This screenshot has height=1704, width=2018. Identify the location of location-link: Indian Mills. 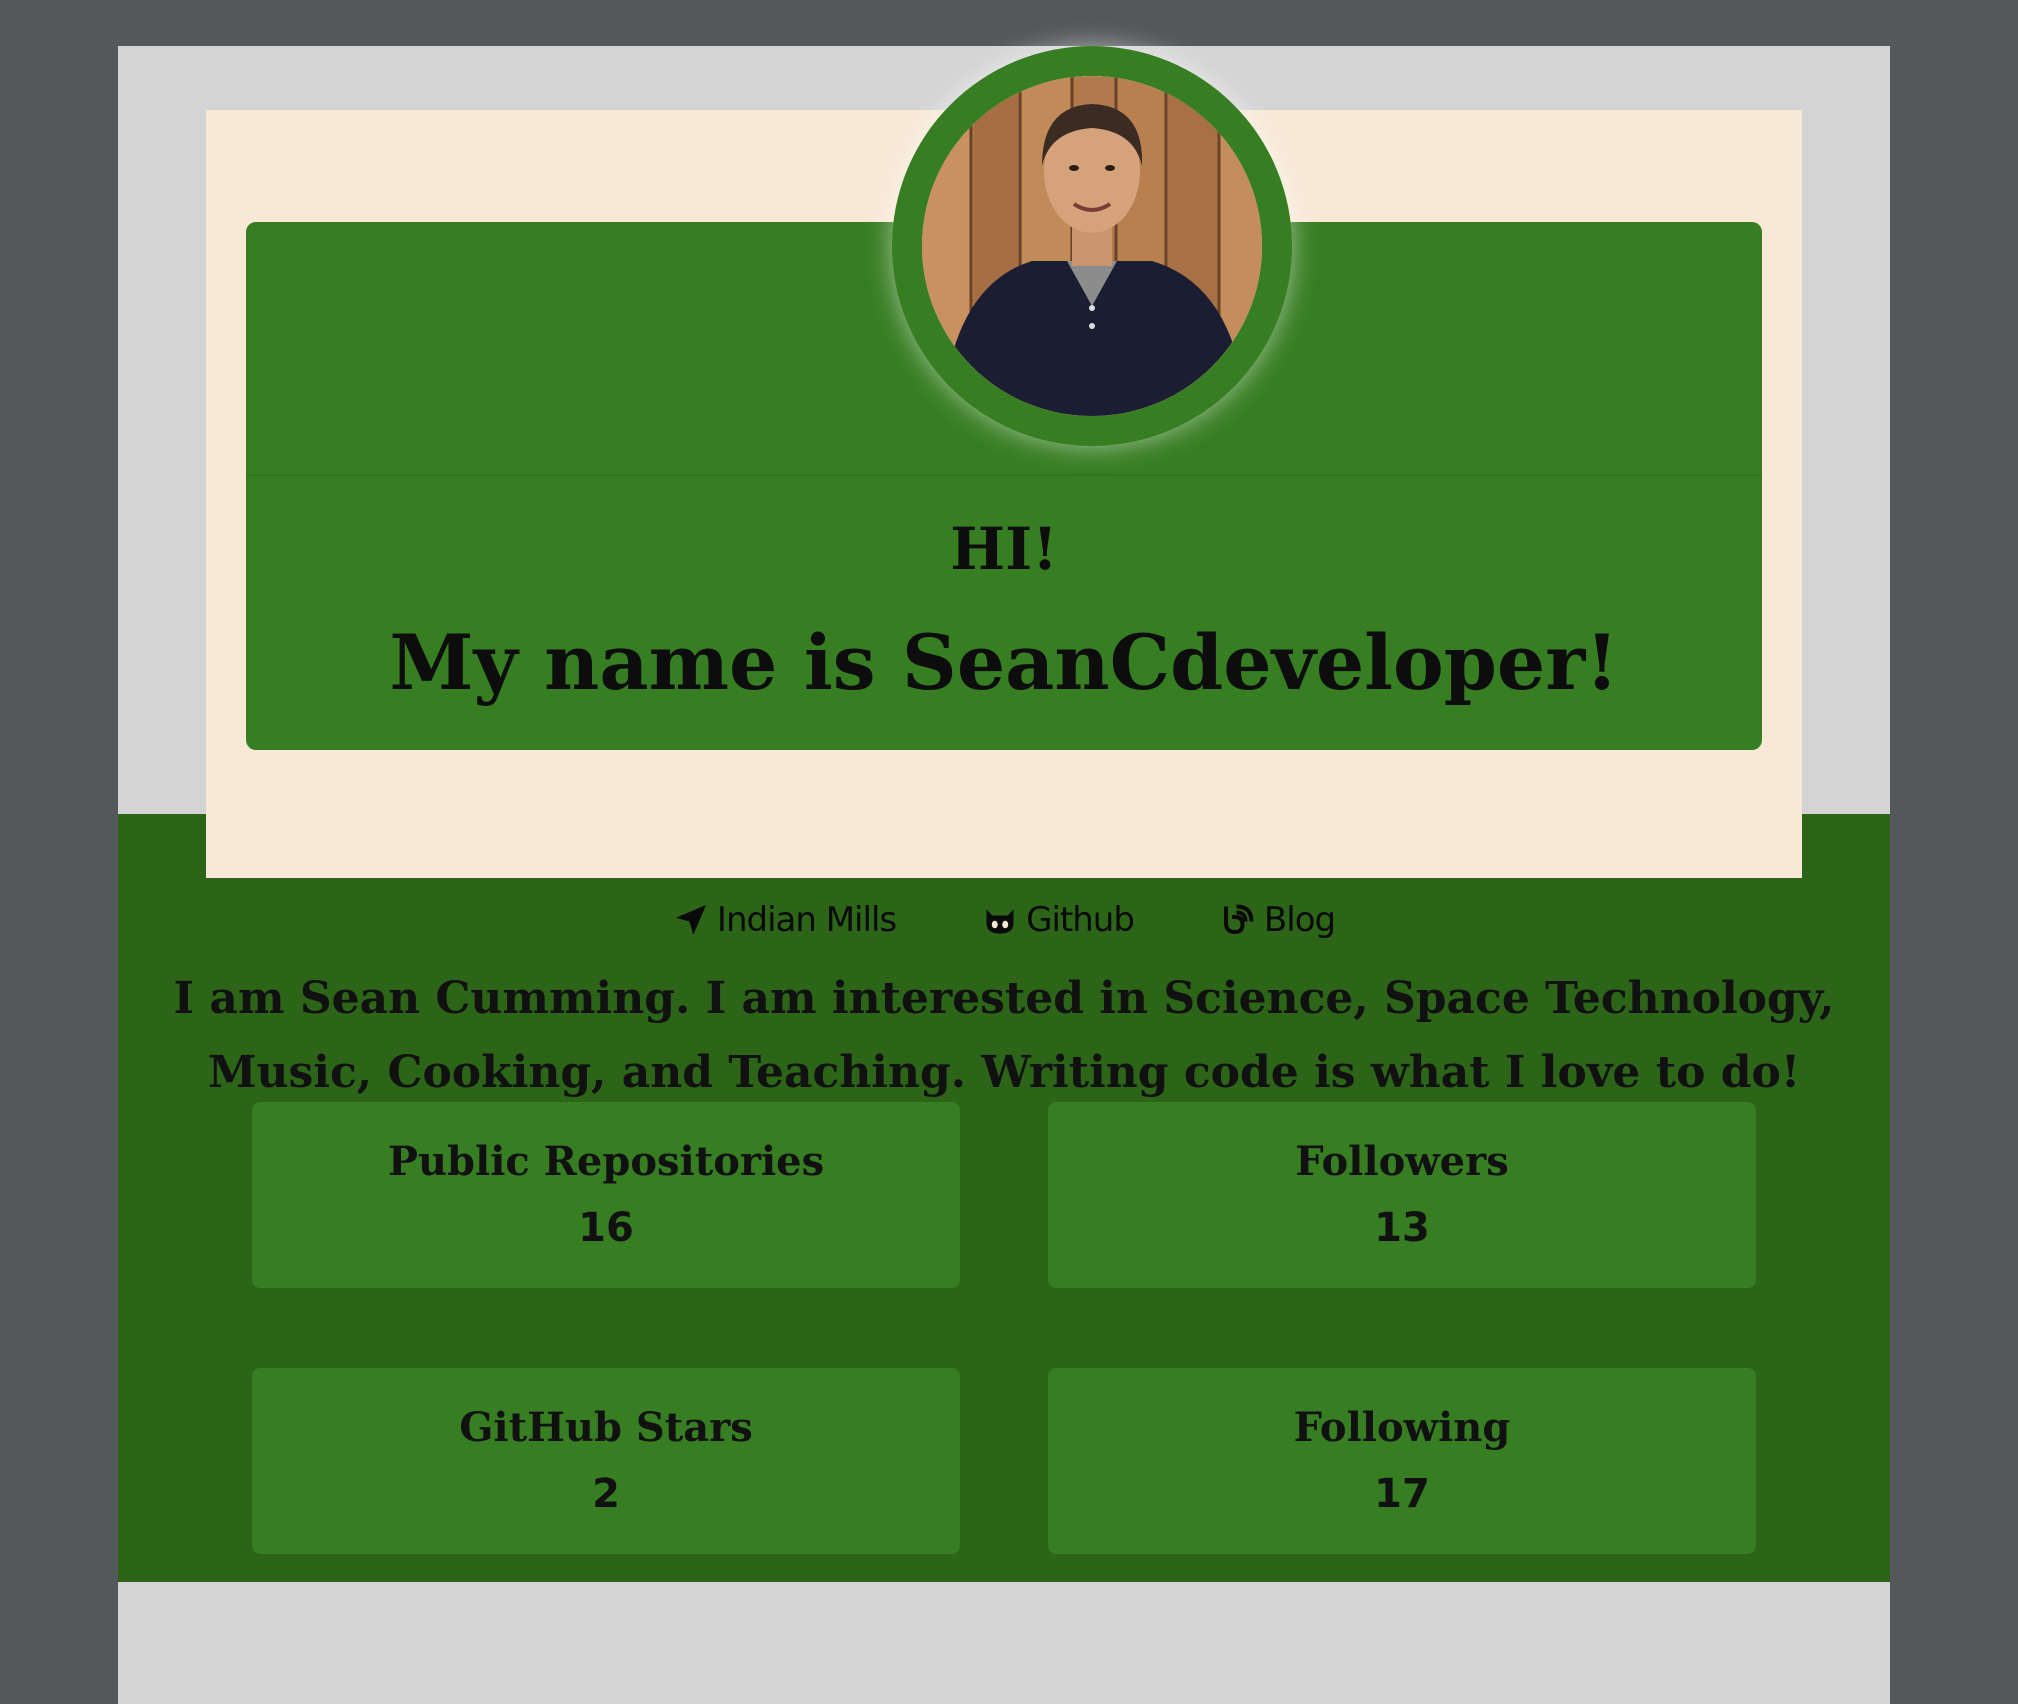
(785, 920).